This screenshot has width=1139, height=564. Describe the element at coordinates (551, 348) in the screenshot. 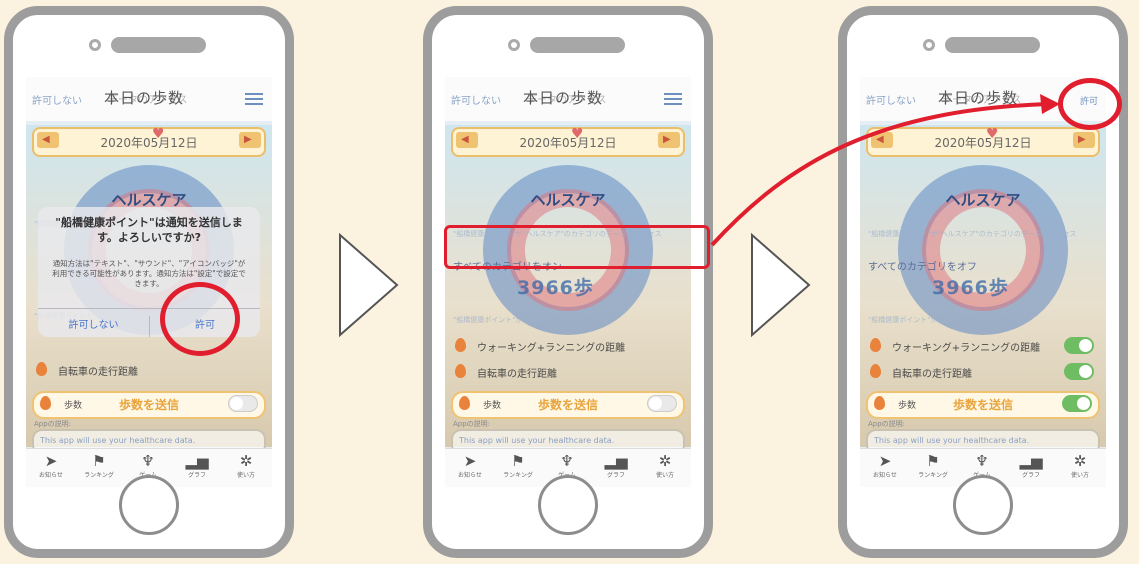

I see `item-label: ウォーキング+ランニングの距離` at that location.